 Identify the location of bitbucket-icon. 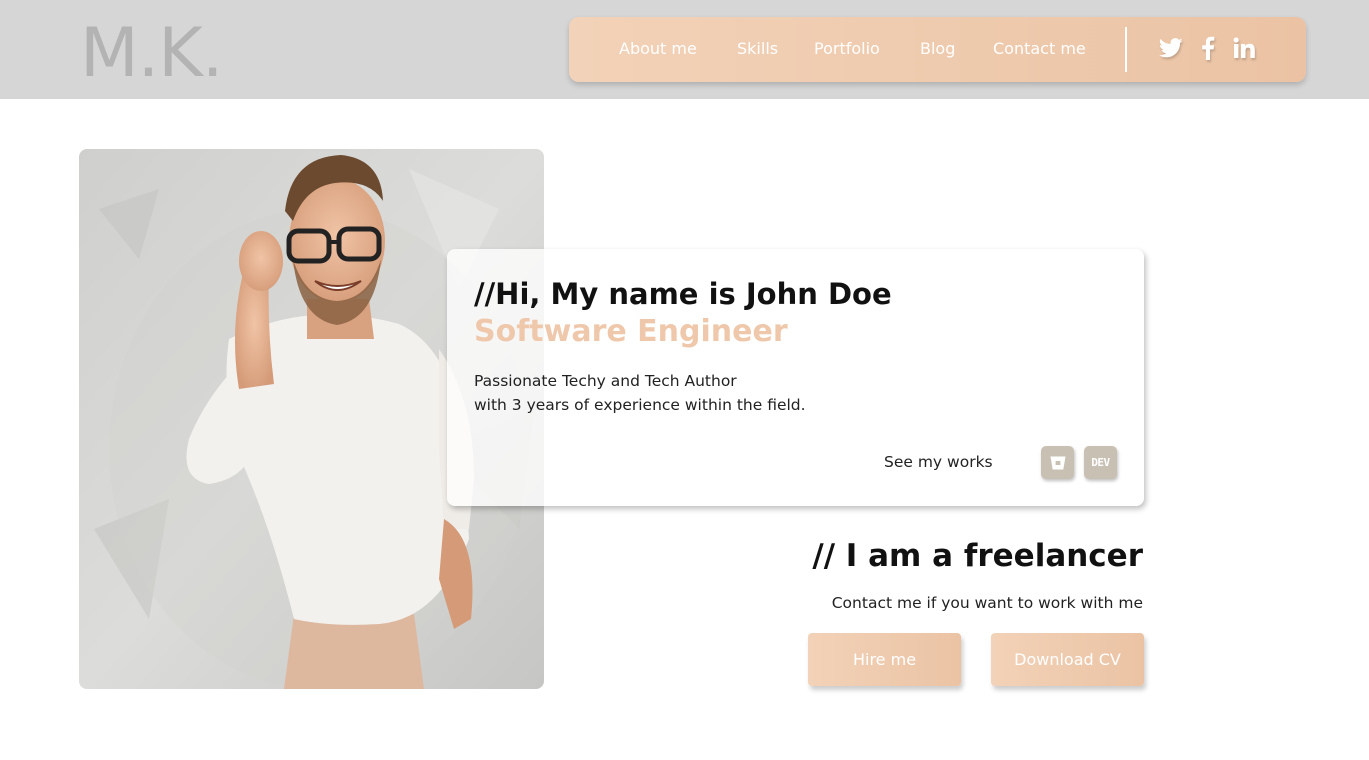
(1057, 462).